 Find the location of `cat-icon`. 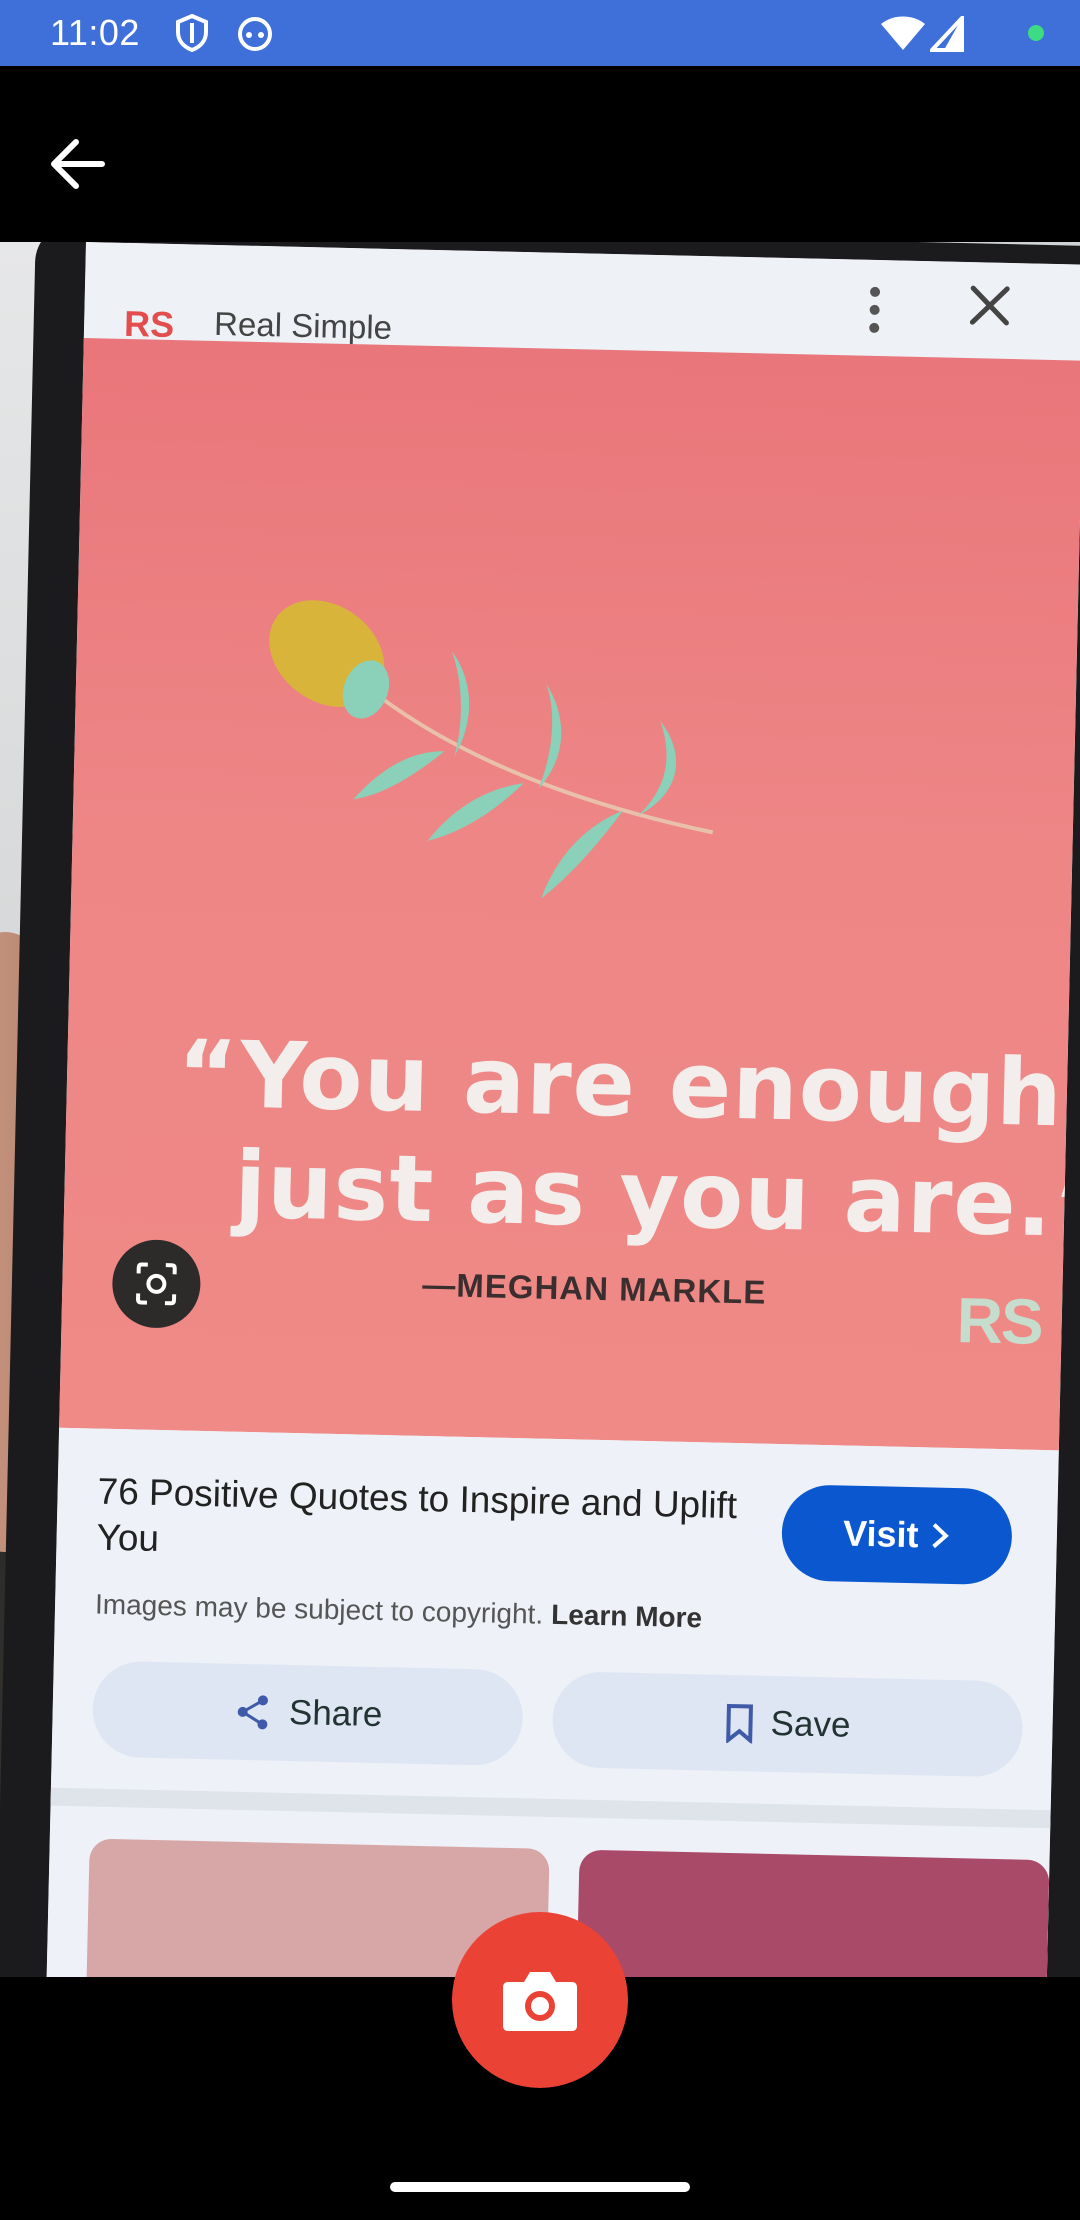

cat-icon is located at coordinates (255, 35).